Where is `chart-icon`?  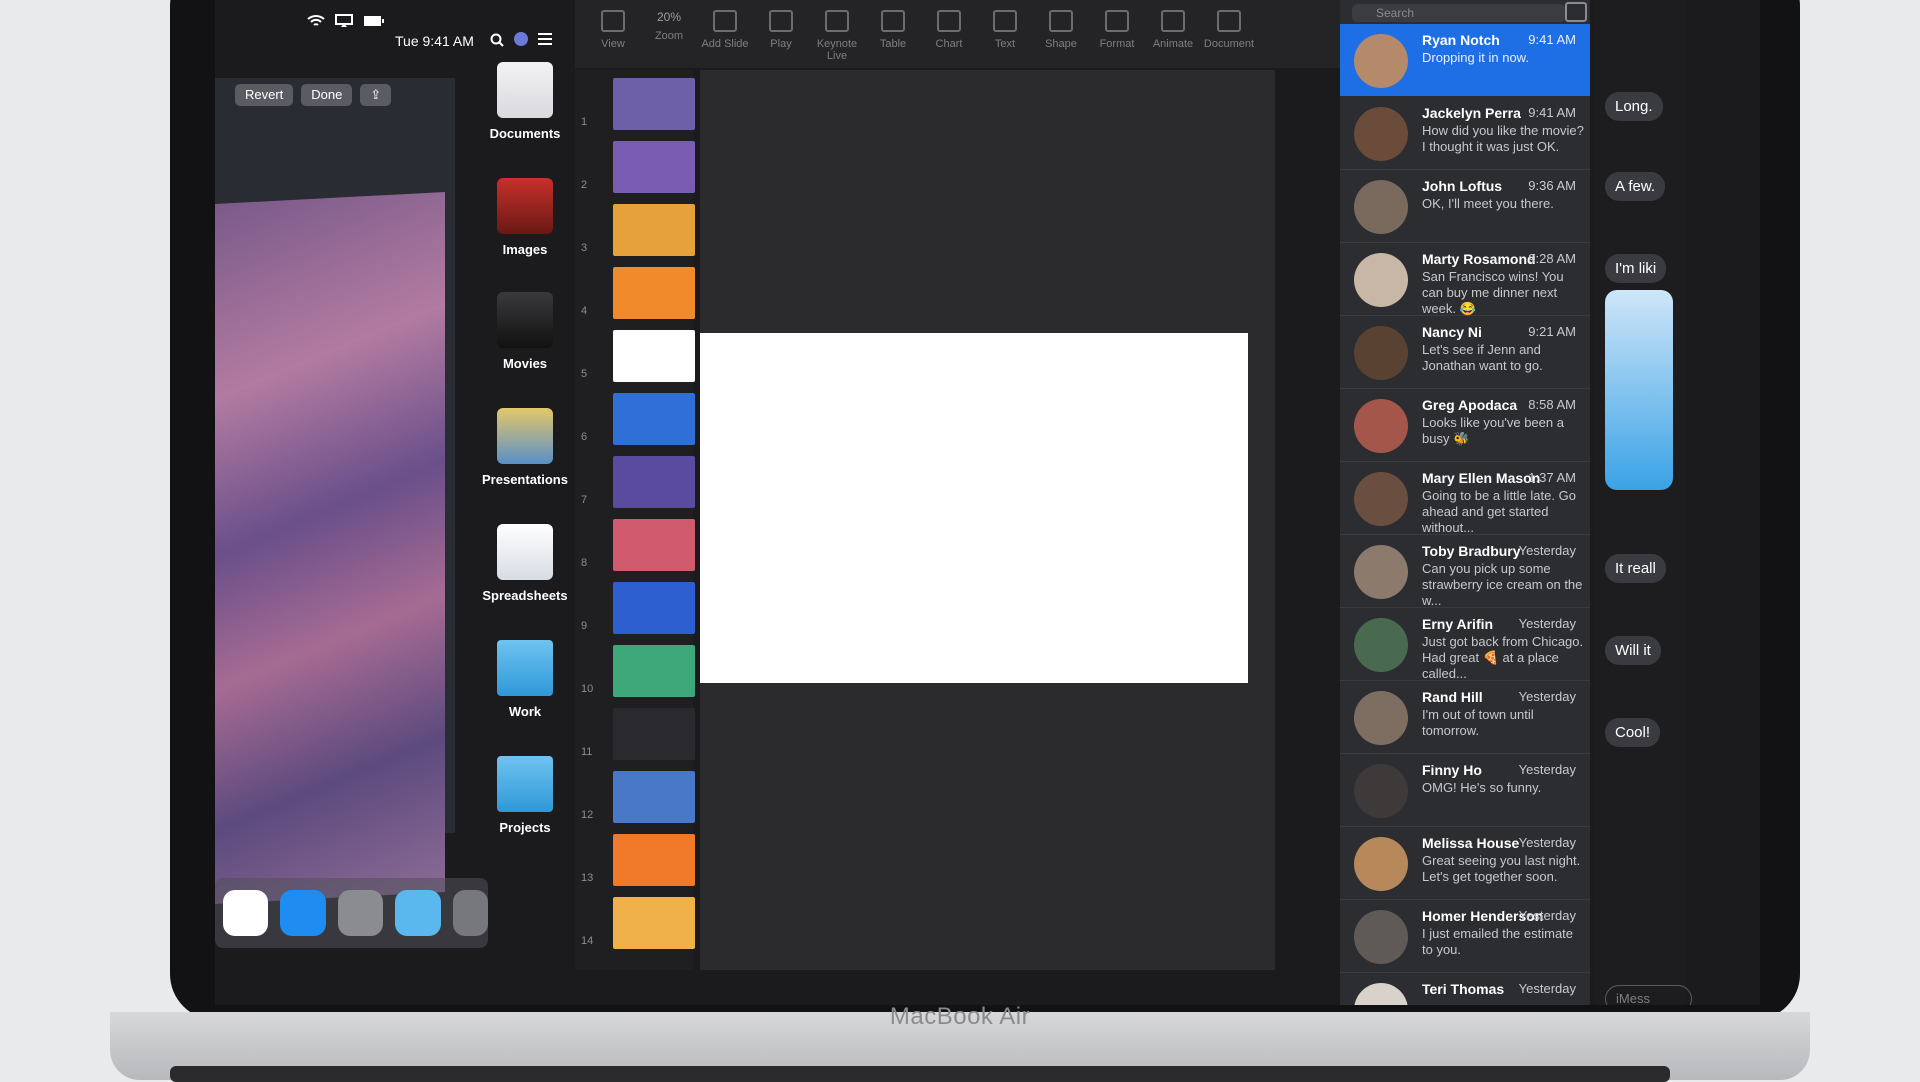 chart-icon is located at coordinates (949, 21).